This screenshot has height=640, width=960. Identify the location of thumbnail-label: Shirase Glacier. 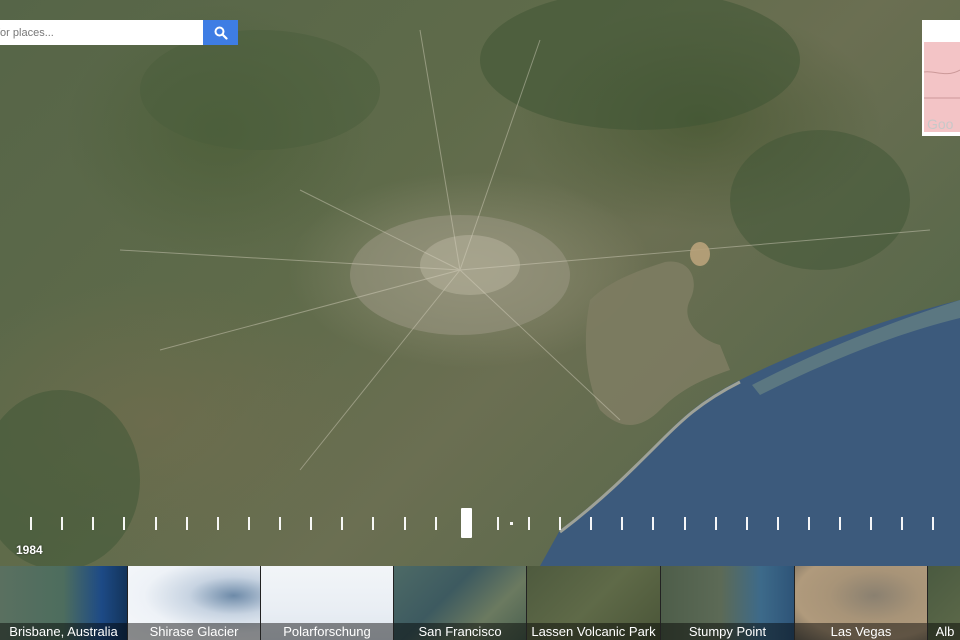
(194, 631).